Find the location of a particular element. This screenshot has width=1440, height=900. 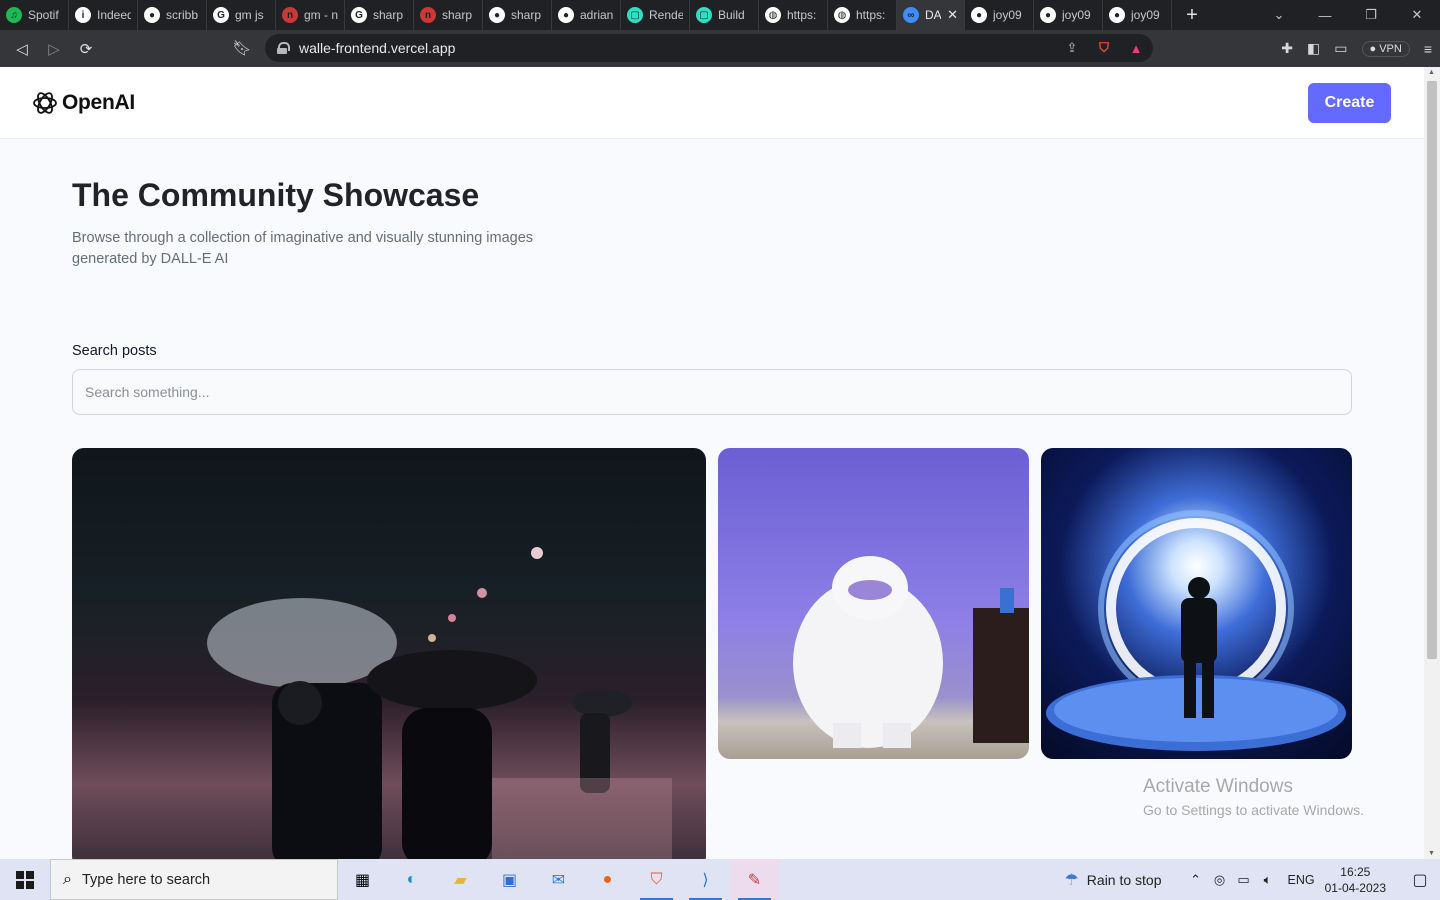

close-tab-icon: ✕ is located at coordinates (952, 15).